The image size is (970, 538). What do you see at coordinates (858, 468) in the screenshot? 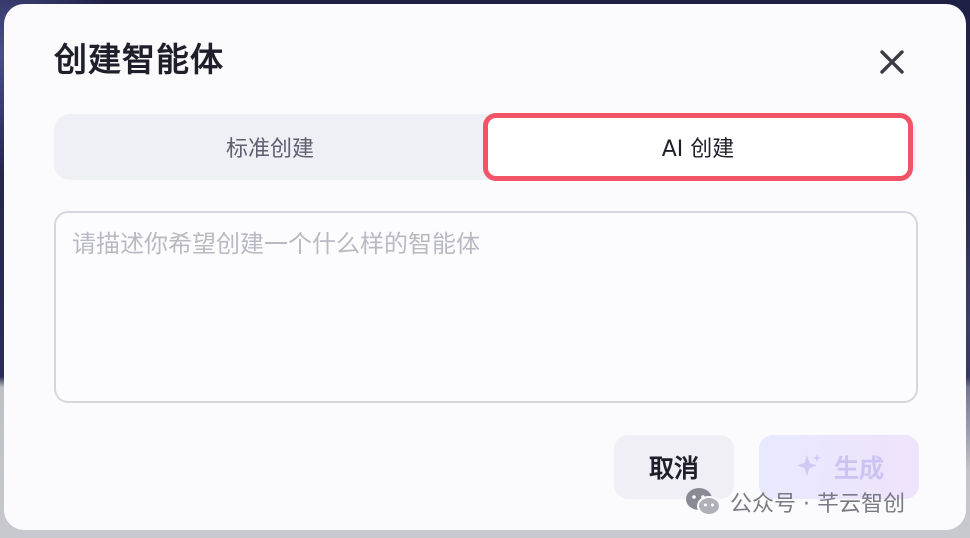
I see `generate-label: 生成` at bounding box center [858, 468].